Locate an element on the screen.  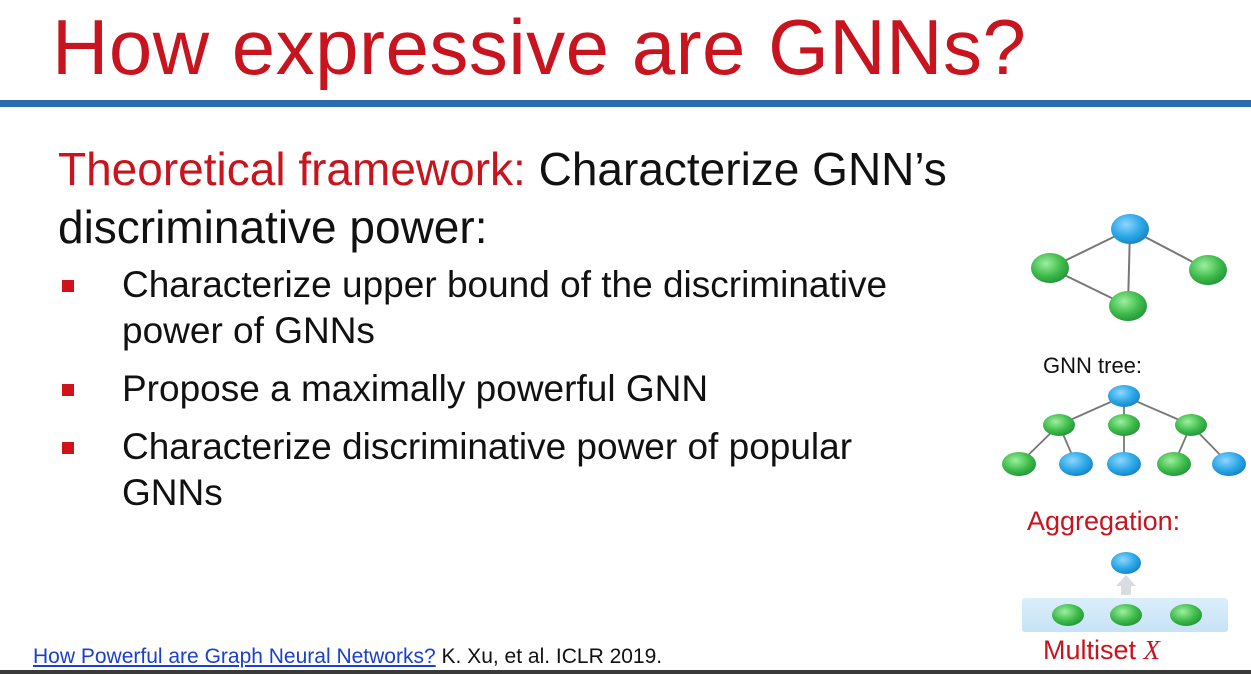
lead-accent: Theoretical framework: is located at coordinates (292, 169).